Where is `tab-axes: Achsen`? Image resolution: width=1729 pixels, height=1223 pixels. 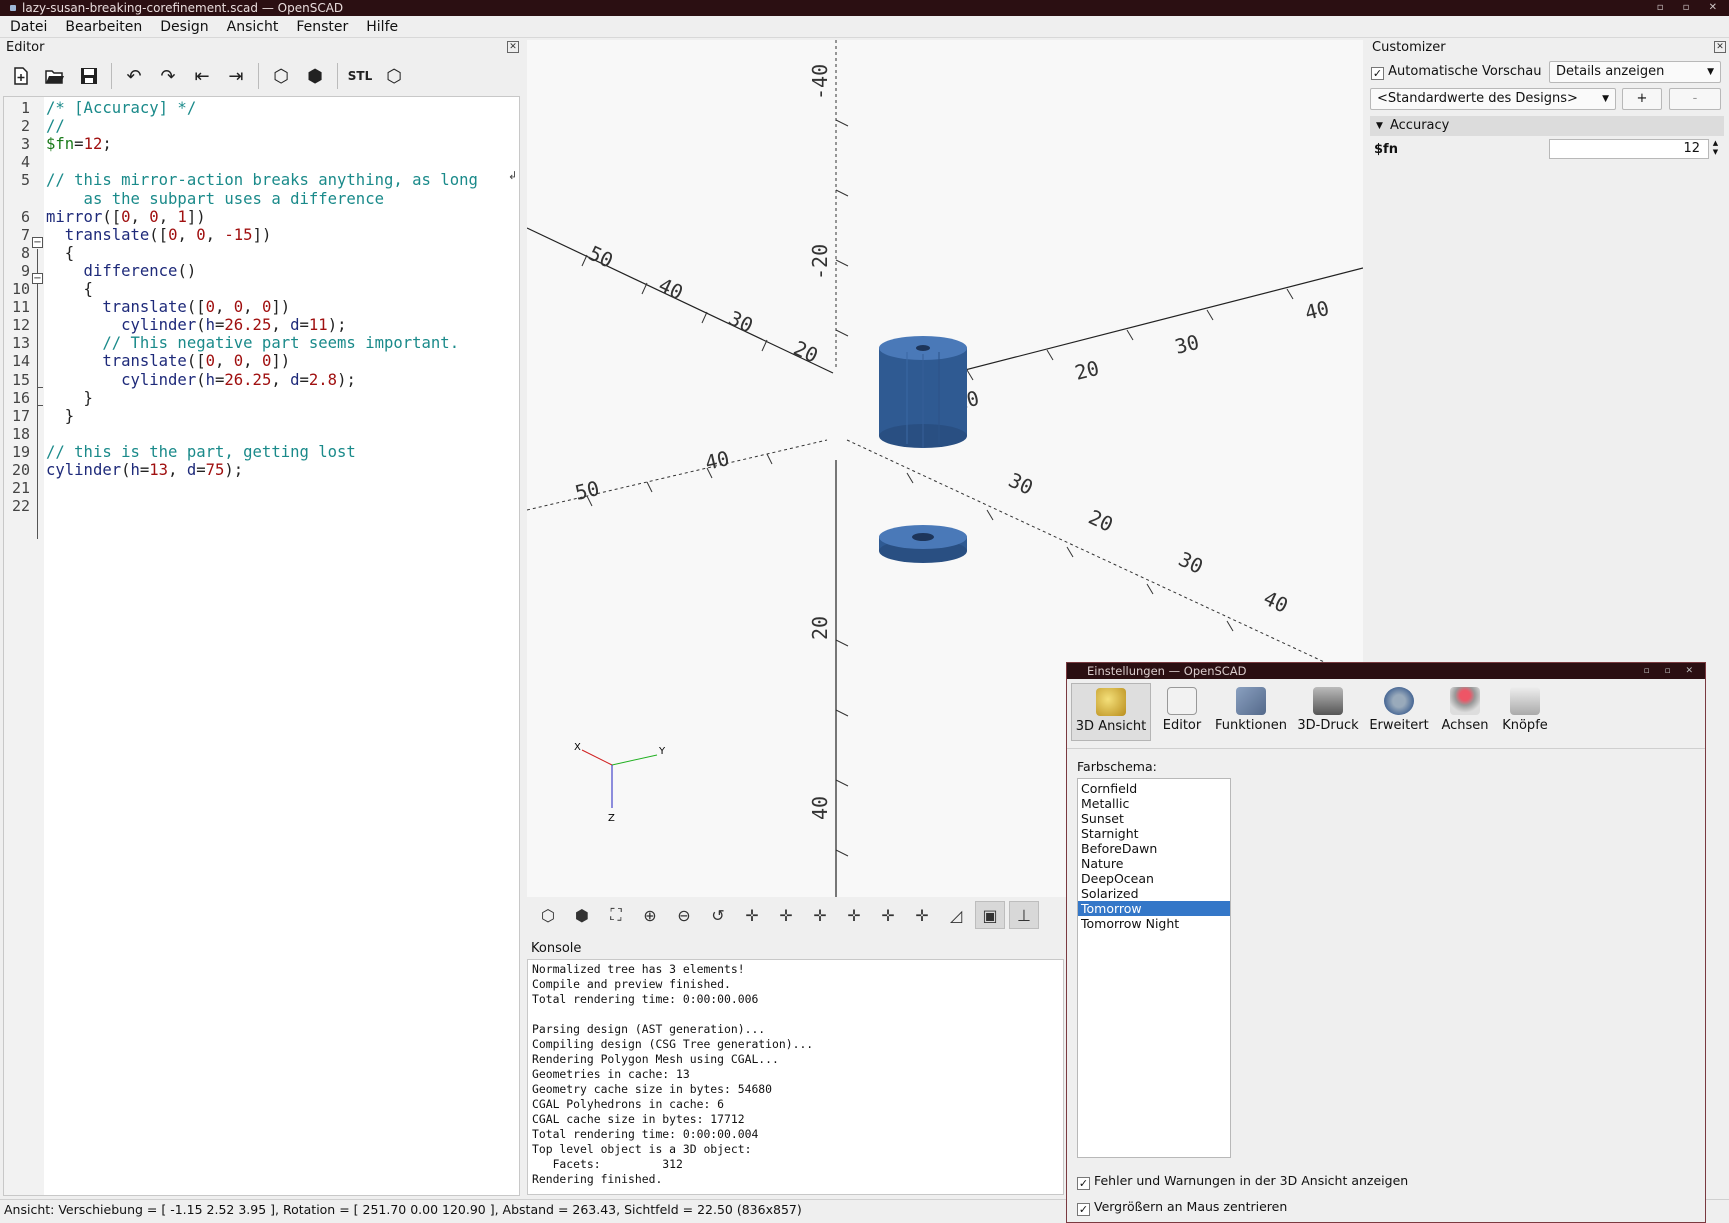 tab-axes: Achsen is located at coordinates (1465, 712).